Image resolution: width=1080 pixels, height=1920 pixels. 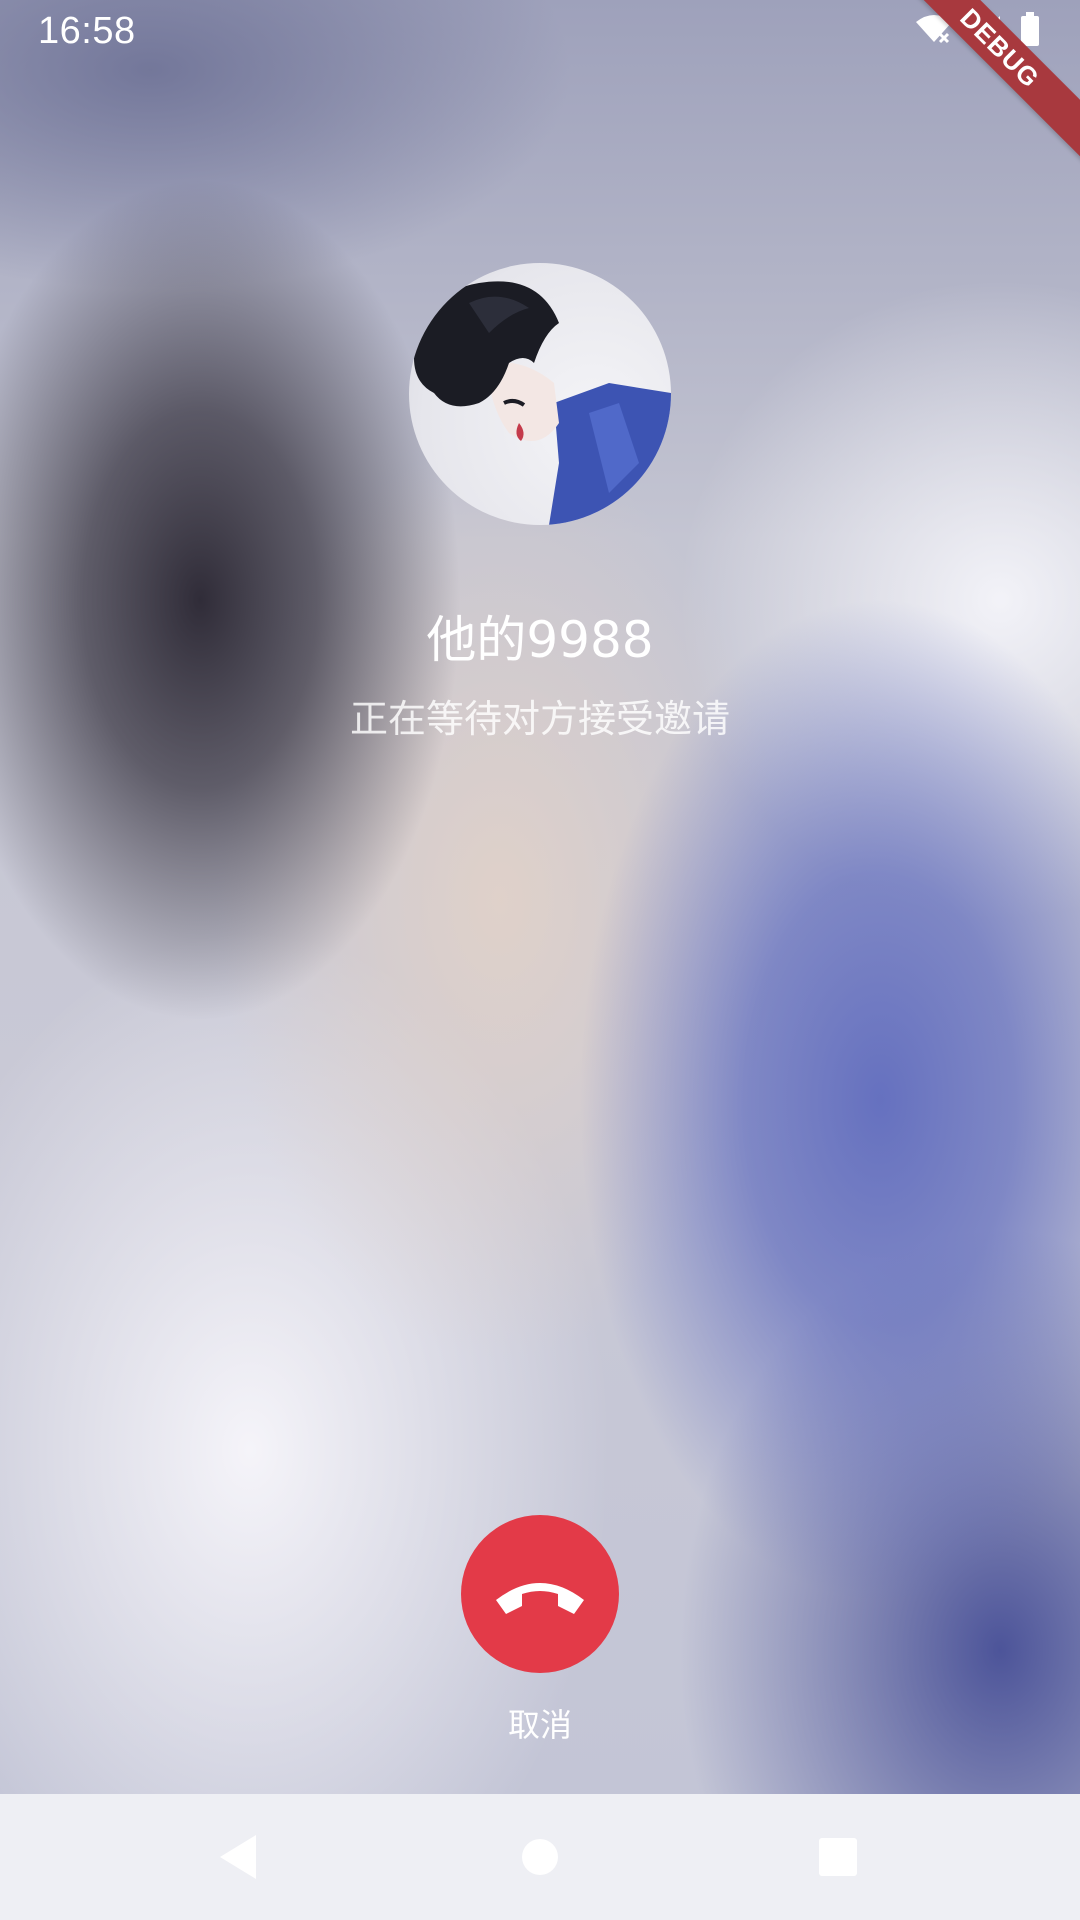 I want to click on nav-home-button, so click(x=540, y=1857).